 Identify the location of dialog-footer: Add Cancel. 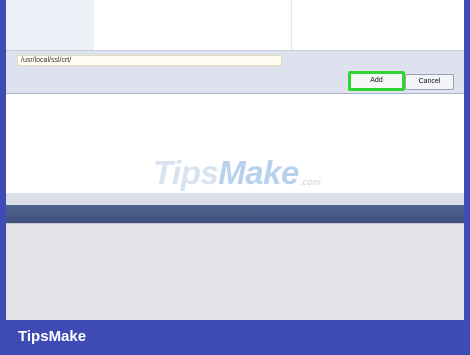
(235, 72).